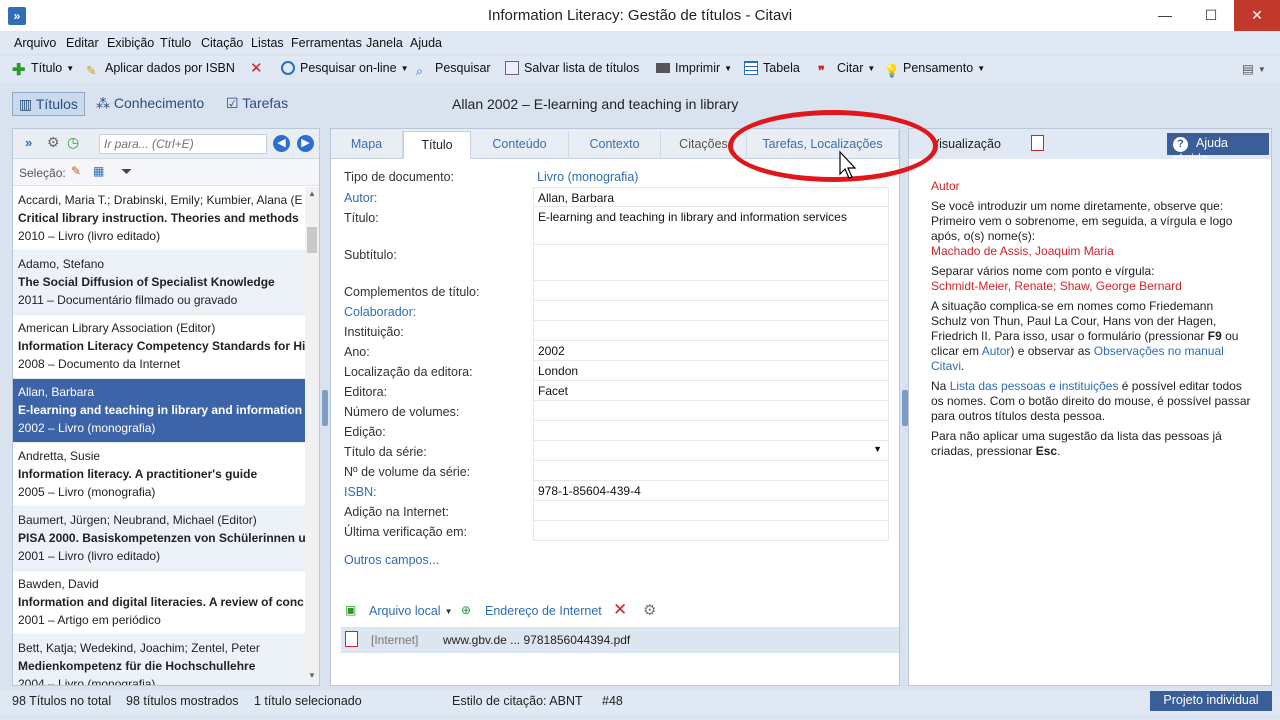 The image size is (1280, 720). I want to click on save-list-icon, so click(512, 68).